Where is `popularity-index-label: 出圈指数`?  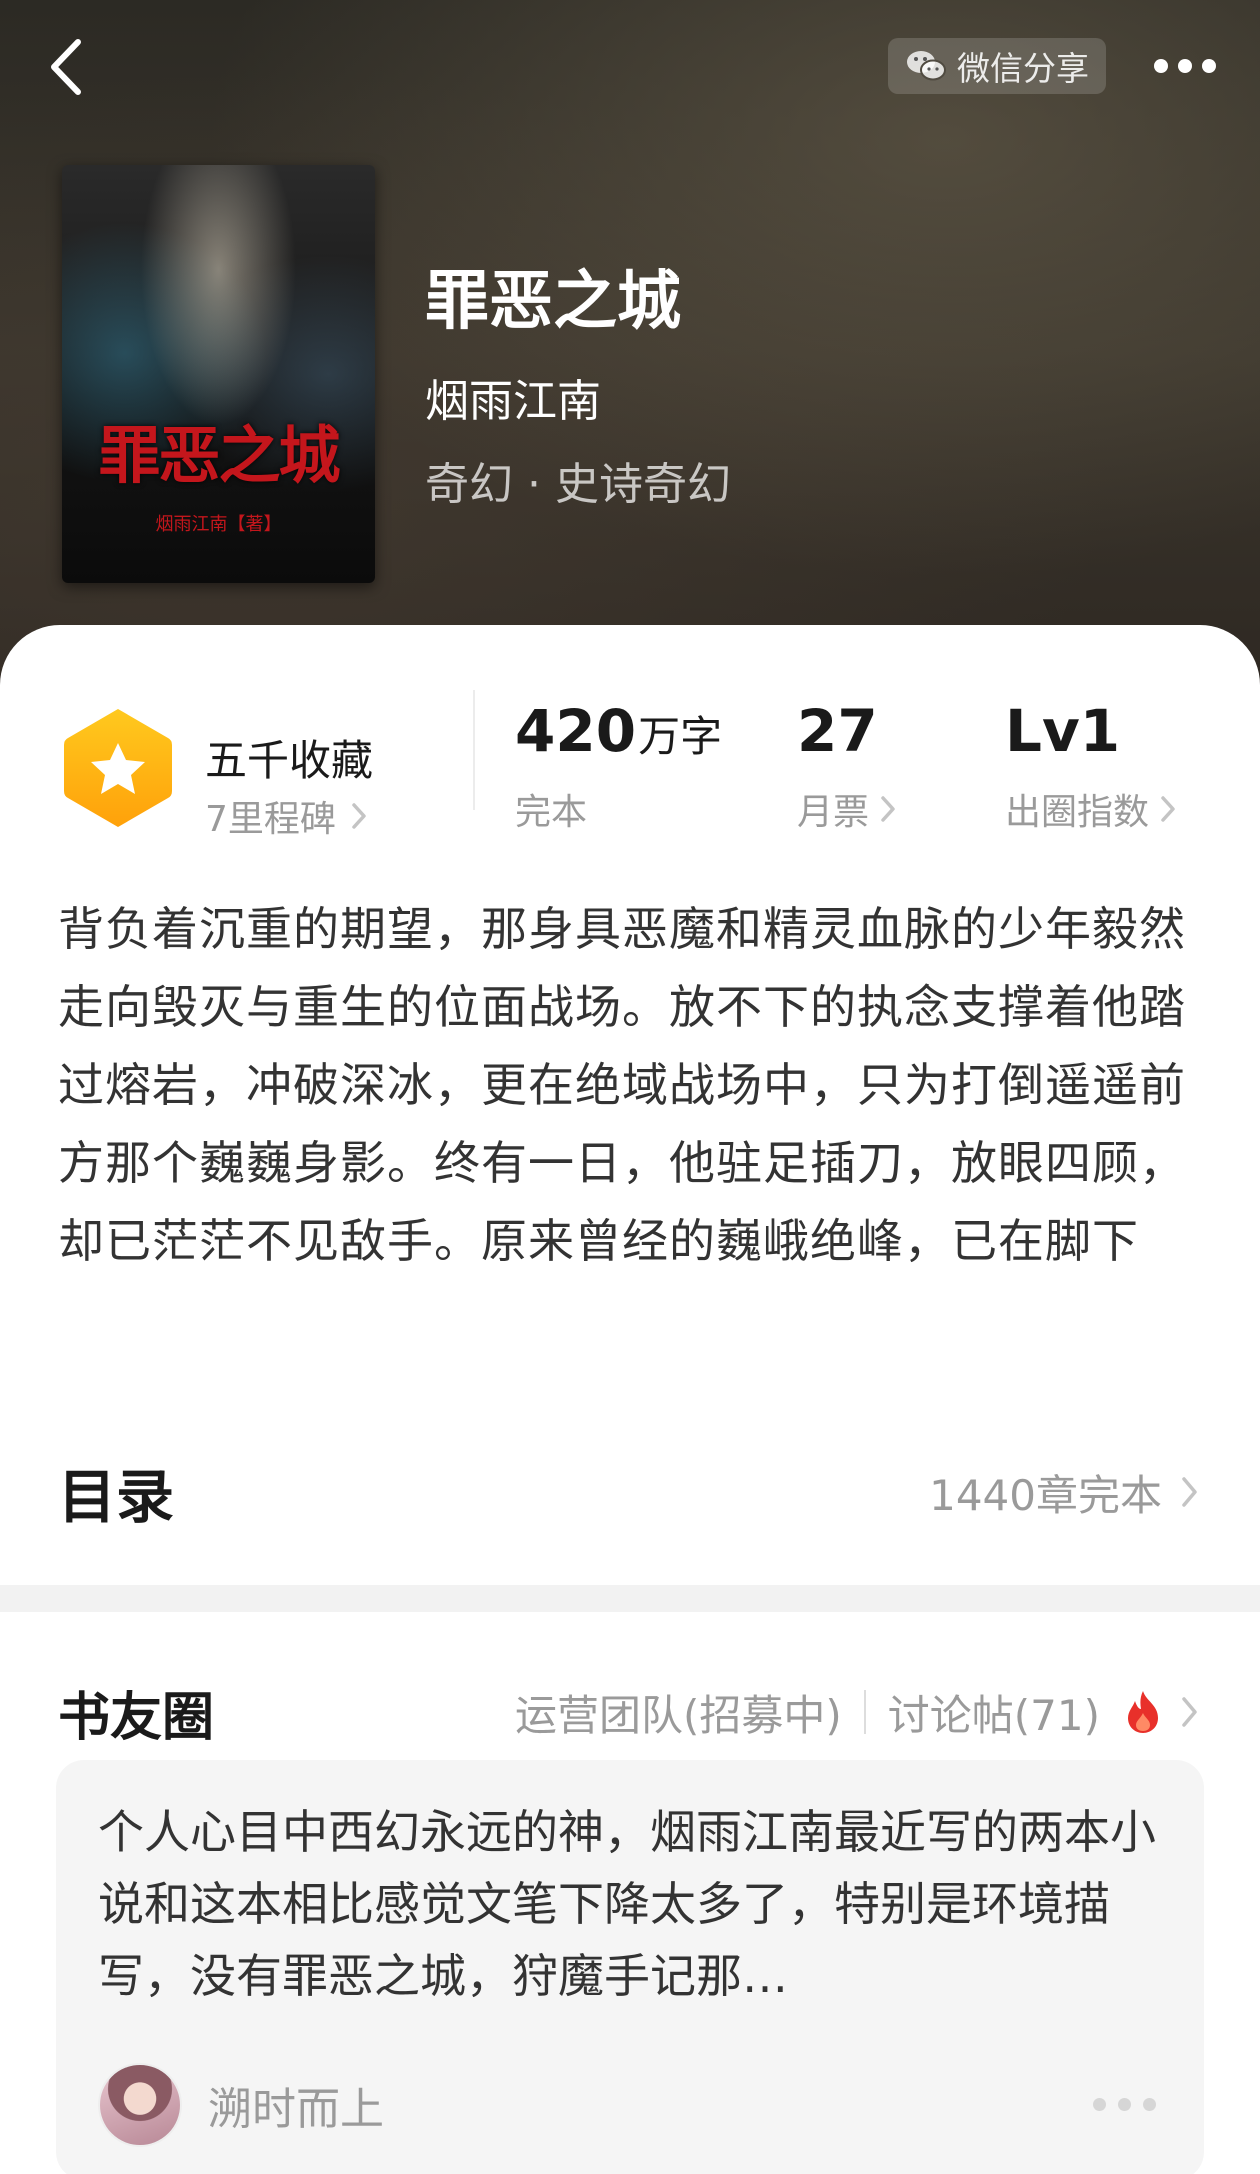 popularity-index-label: 出圈指数 is located at coordinates (1077, 812).